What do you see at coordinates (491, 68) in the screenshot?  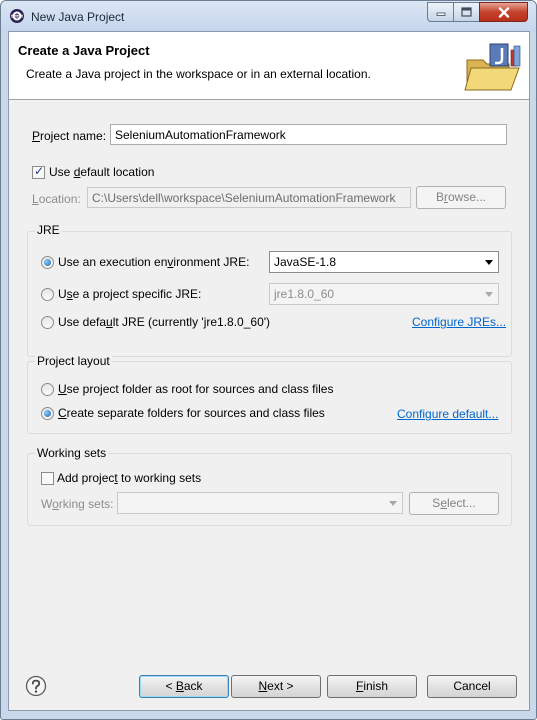 I see `java-project-folder-icon` at bounding box center [491, 68].